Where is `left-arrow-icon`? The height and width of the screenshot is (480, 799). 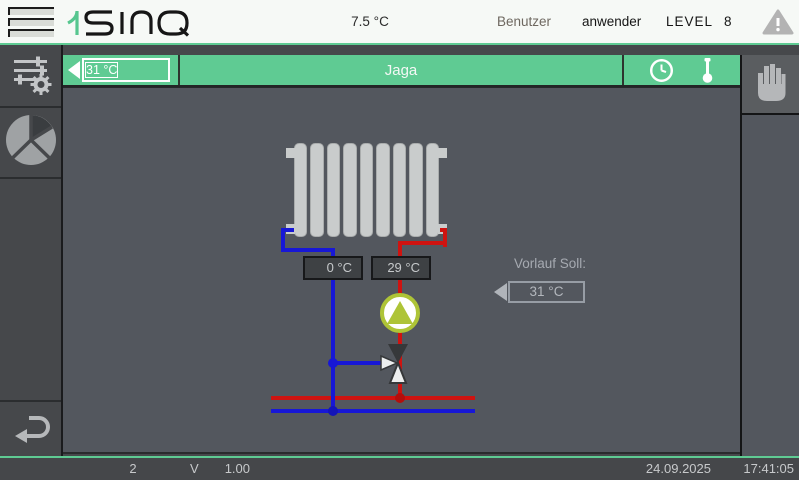 left-arrow-icon is located at coordinates (74, 70).